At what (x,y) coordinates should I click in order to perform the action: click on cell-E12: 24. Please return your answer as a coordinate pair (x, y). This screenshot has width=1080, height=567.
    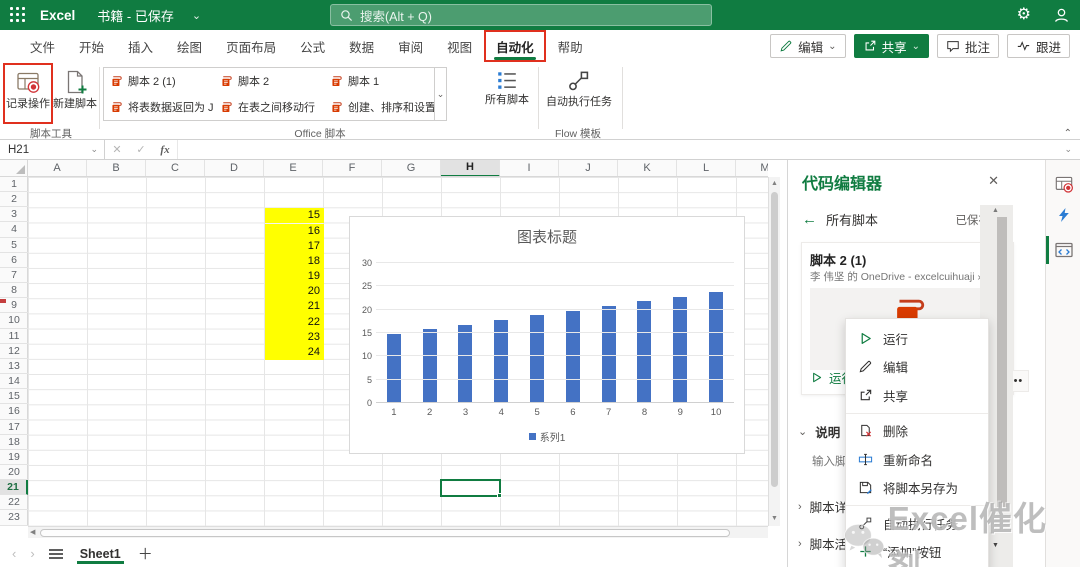
    Looking at the image, I should click on (294, 352).